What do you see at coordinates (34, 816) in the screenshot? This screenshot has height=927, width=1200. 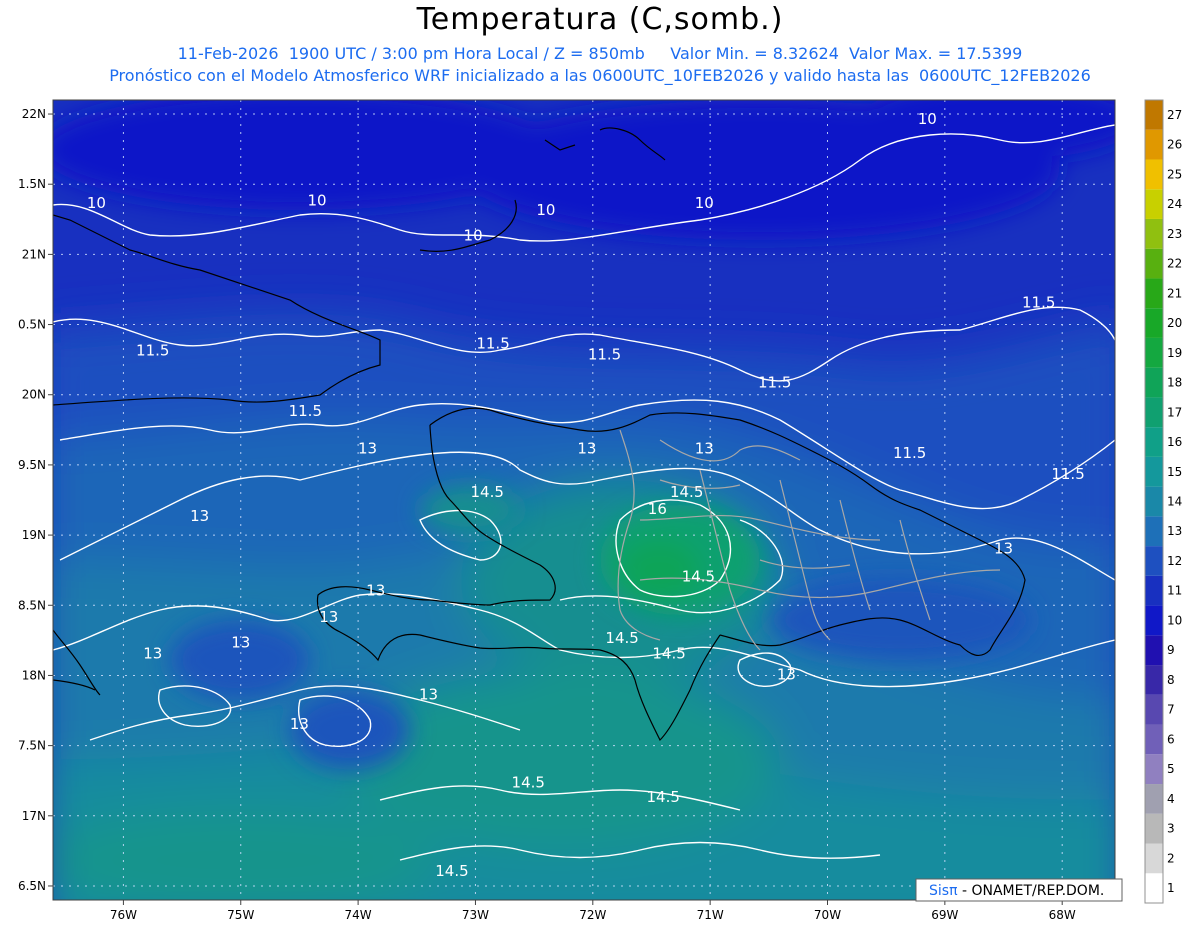 I see `lat-label: 17N` at bounding box center [34, 816].